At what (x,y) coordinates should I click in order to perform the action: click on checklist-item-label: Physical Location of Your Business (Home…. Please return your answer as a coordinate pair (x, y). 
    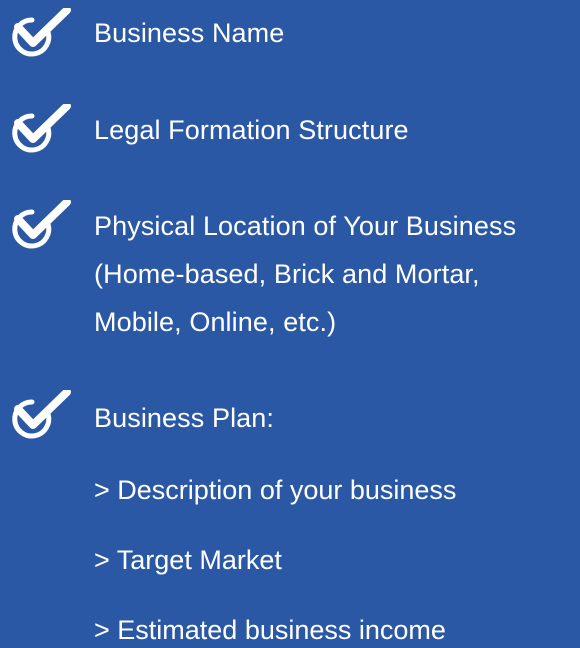
    Looking at the image, I should click on (305, 274).